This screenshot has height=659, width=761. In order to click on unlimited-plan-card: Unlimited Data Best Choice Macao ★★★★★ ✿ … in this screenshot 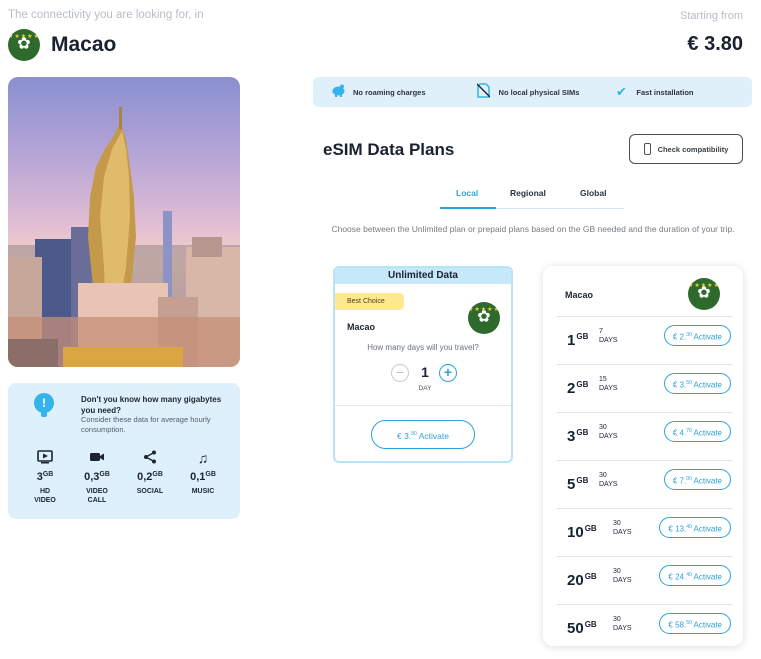, I will do `click(423, 364)`.